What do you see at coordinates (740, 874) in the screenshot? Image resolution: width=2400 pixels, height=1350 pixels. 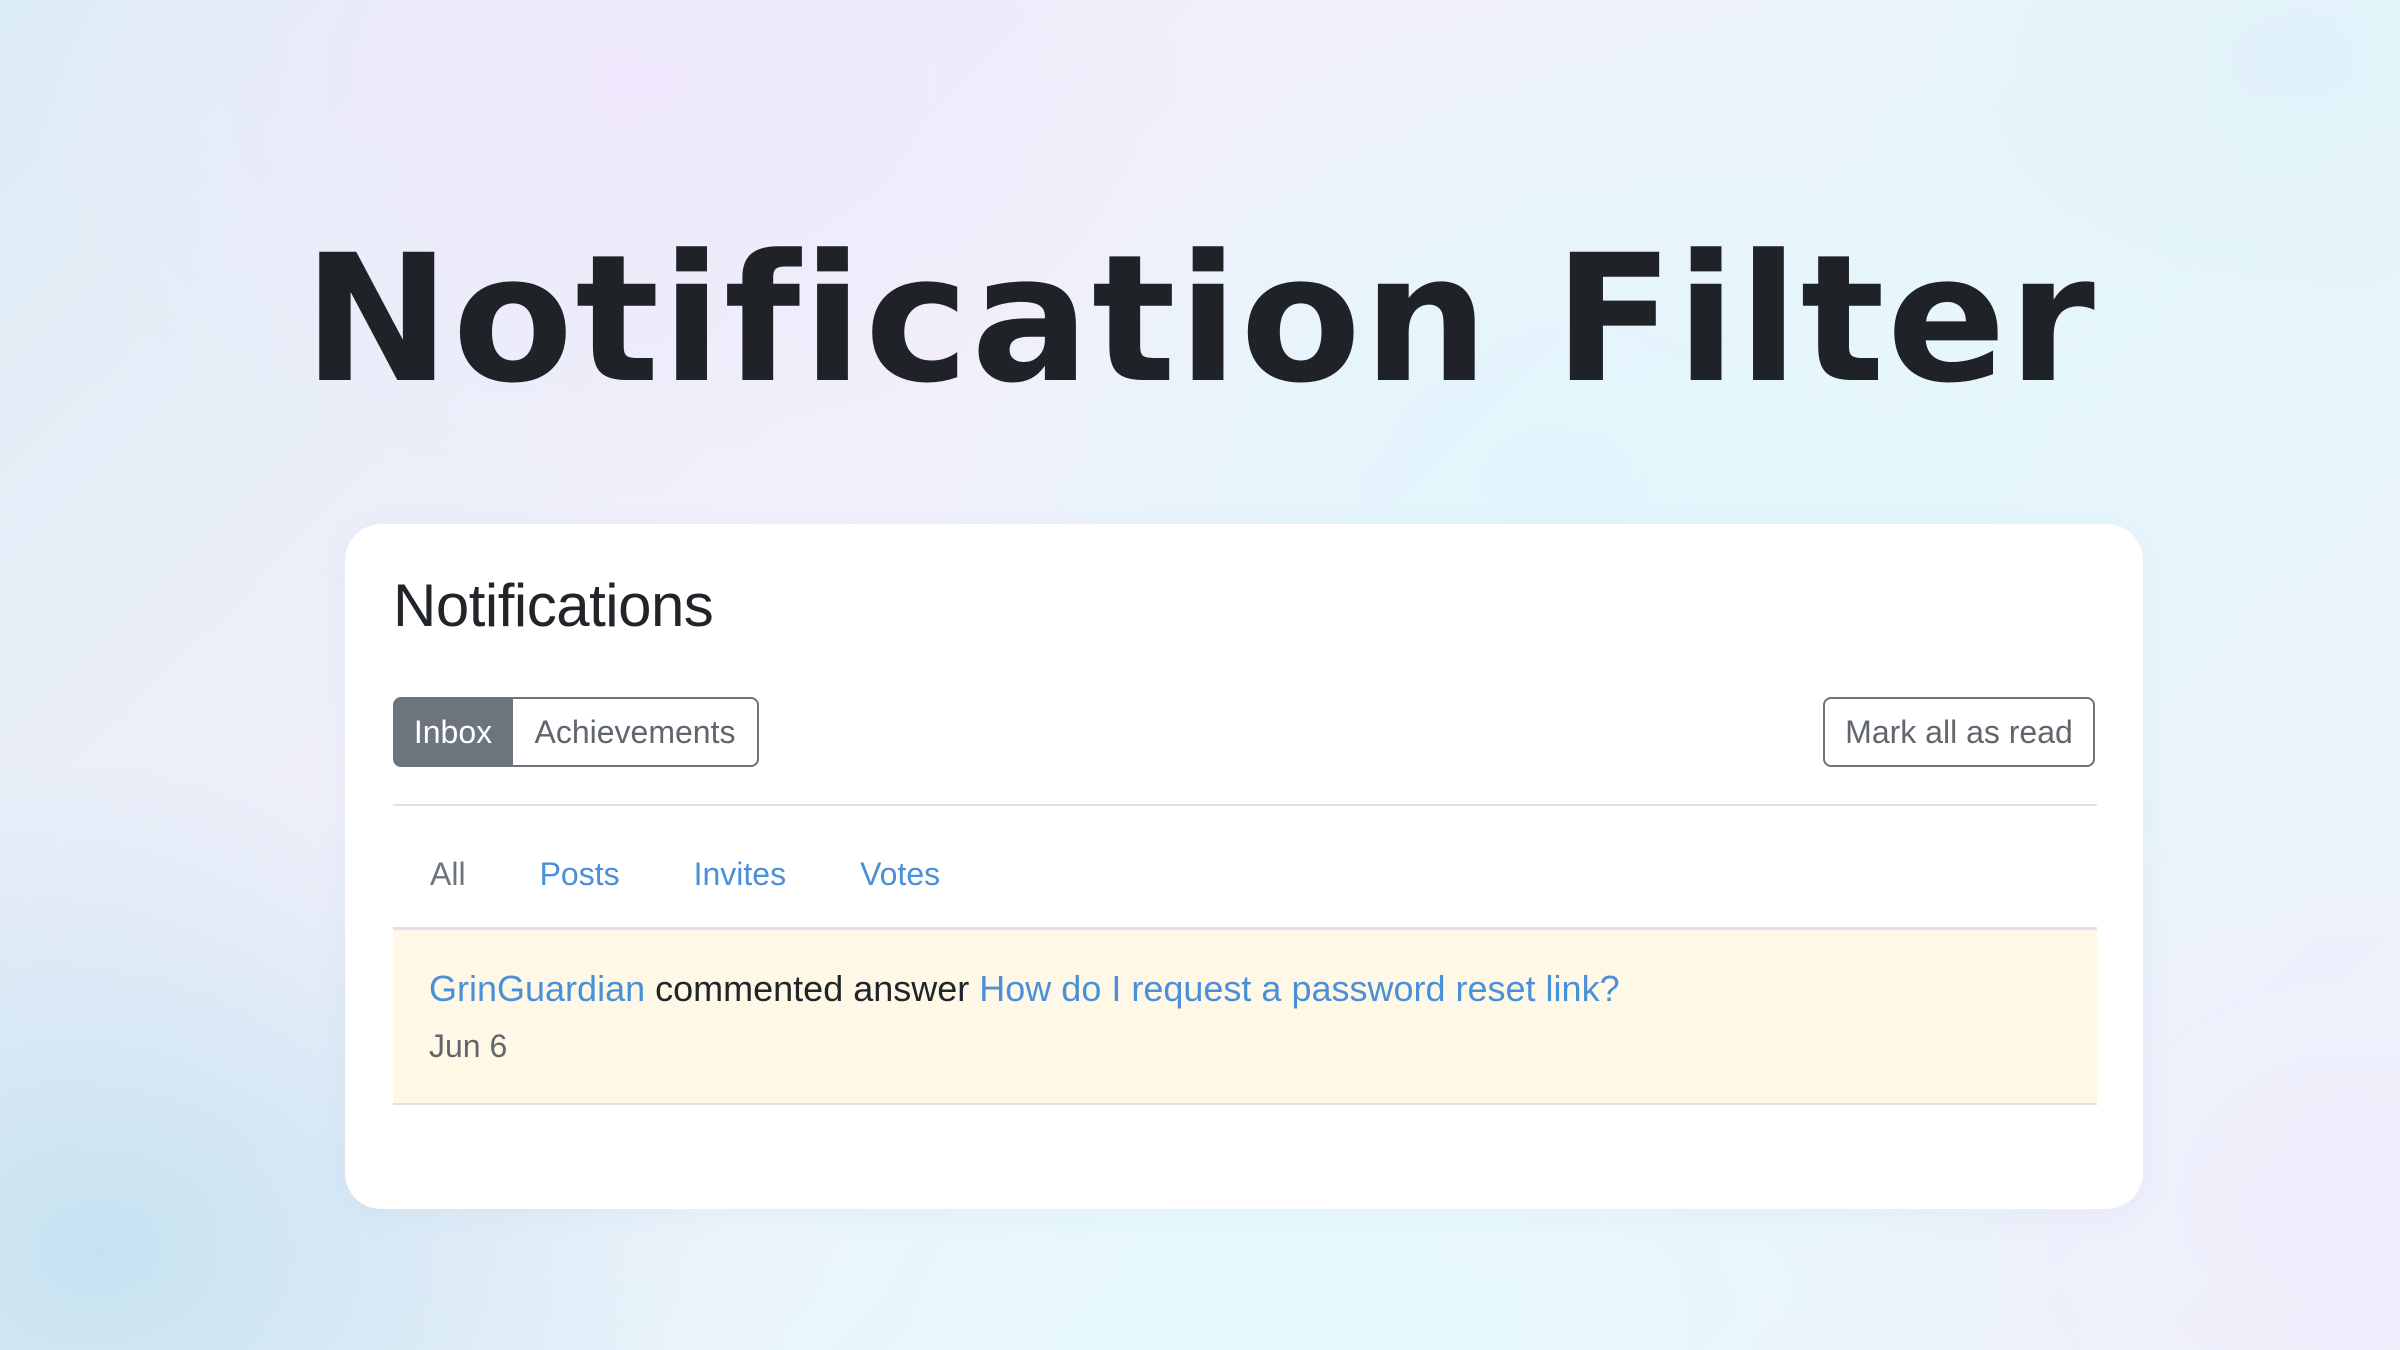 I see `filter-invites: Invites` at bounding box center [740, 874].